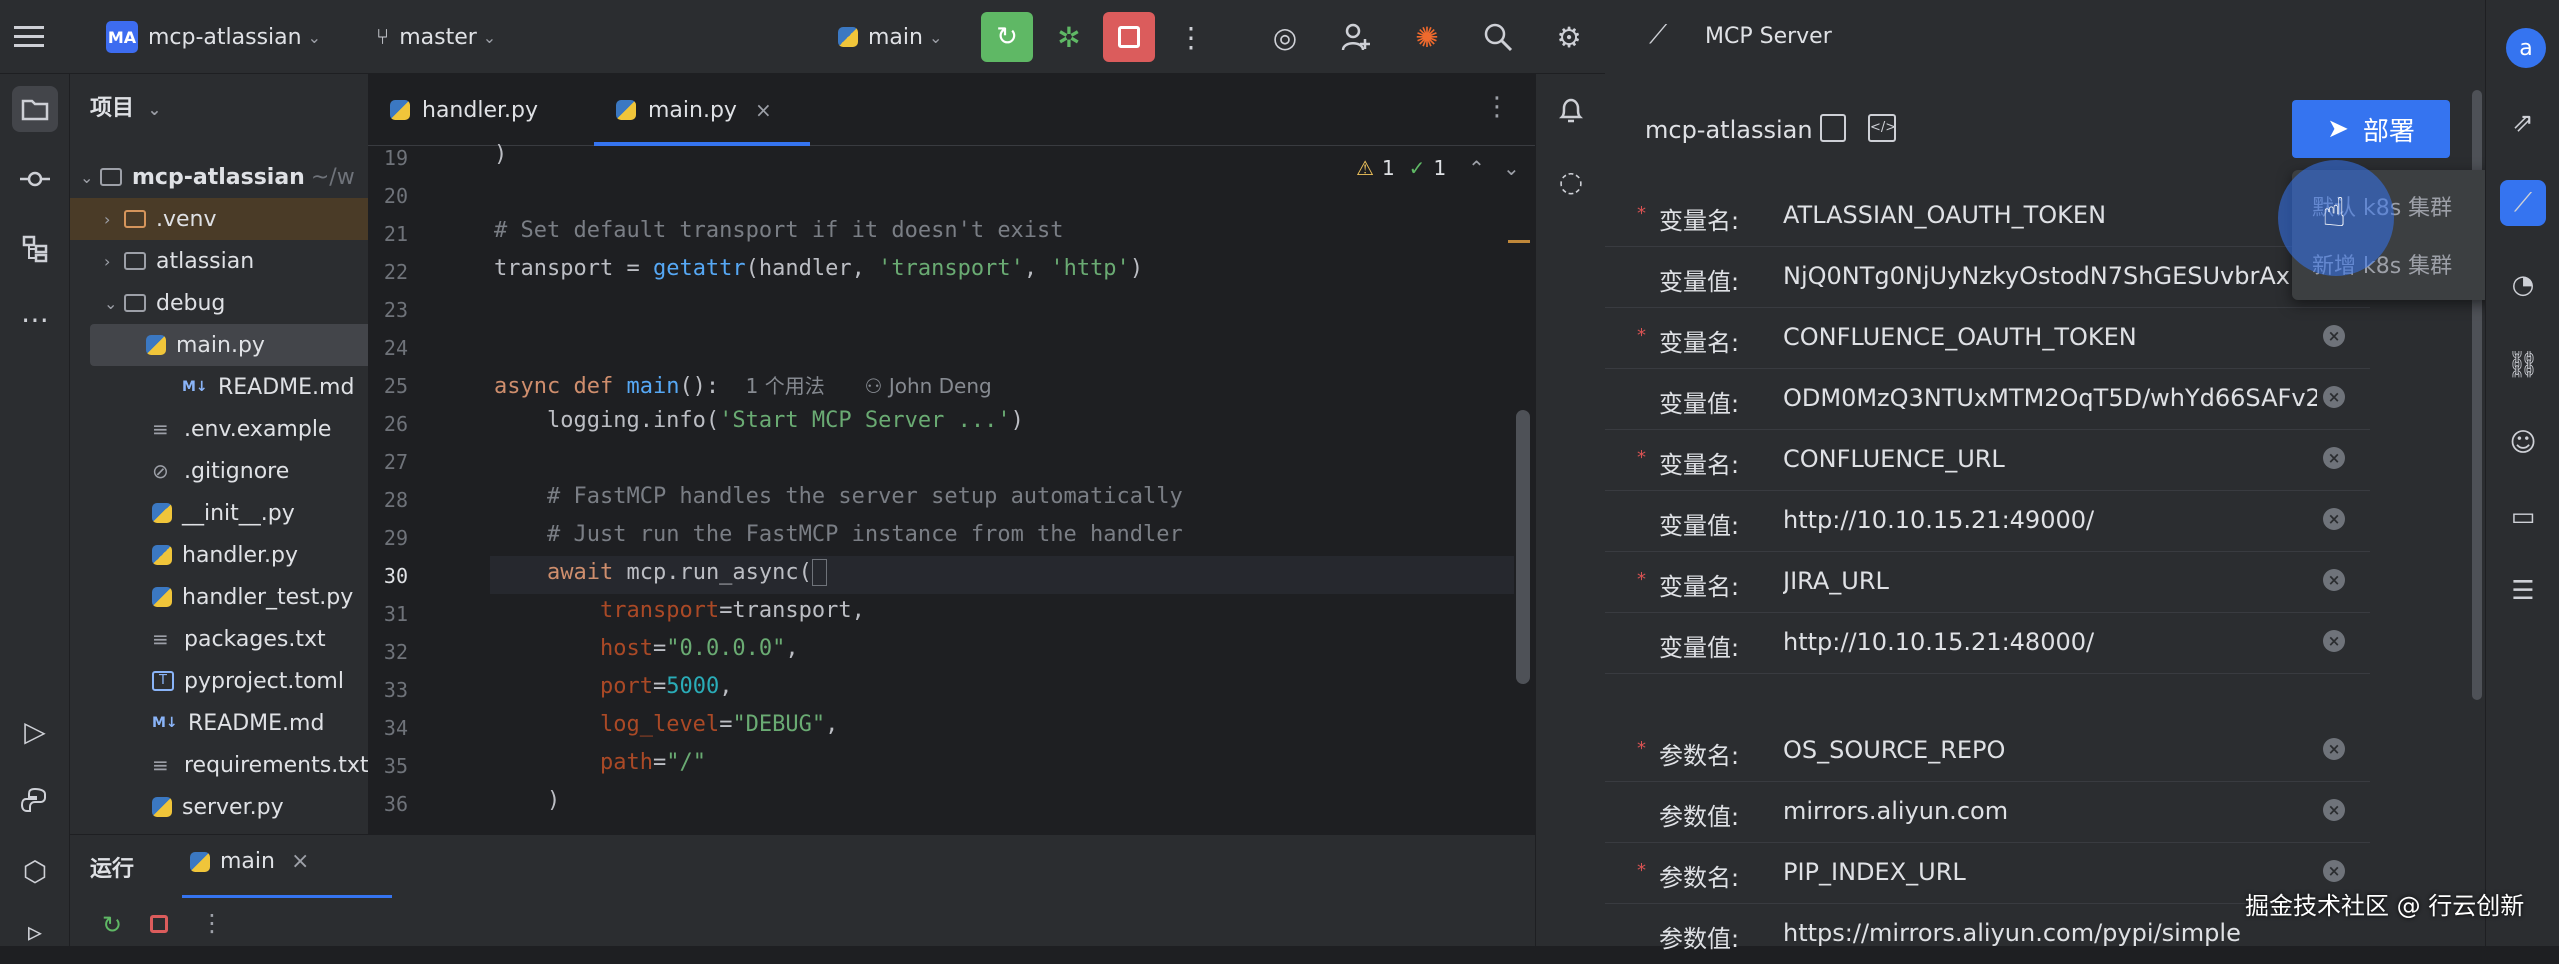 The width and height of the screenshot is (2559, 964). Describe the element at coordinates (229, 345) in the screenshot. I see `tree-item-debug-main: main.py` at that location.